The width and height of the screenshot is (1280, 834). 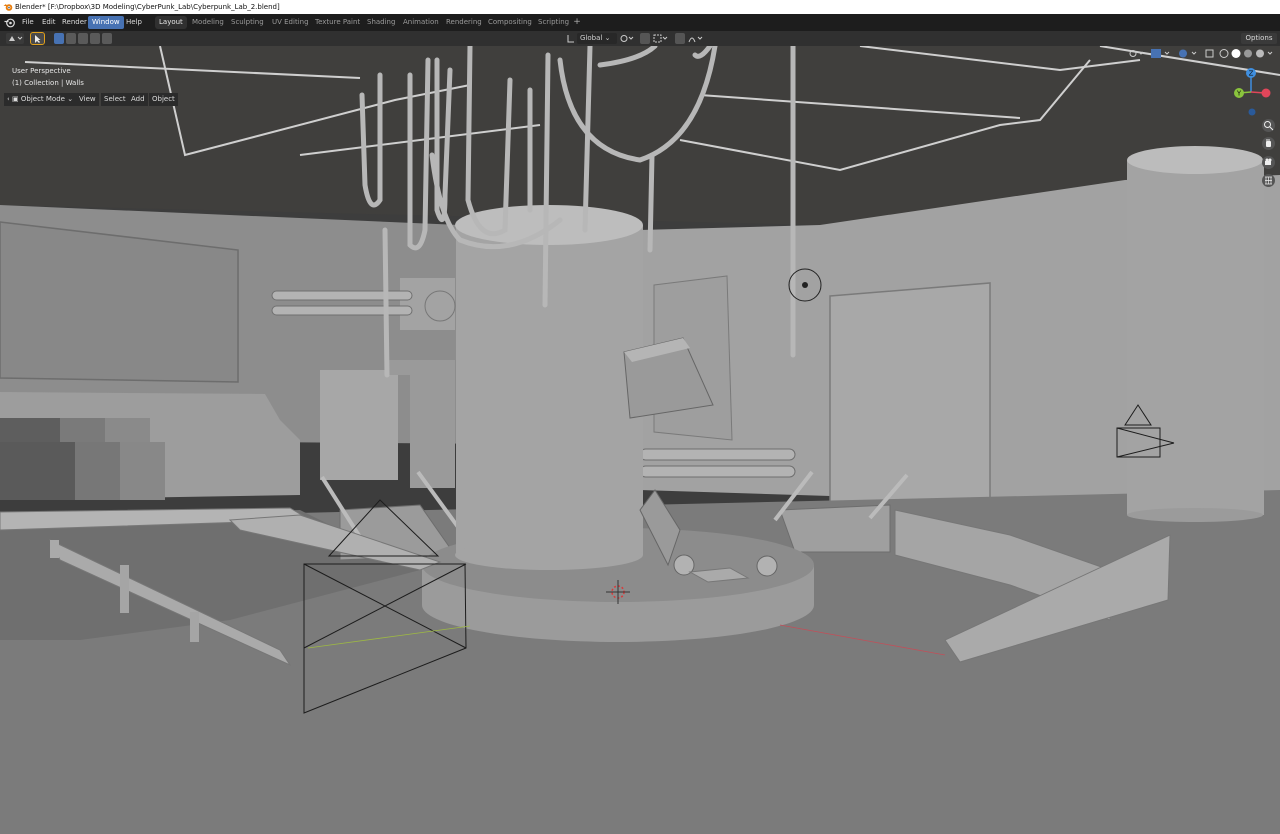 What do you see at coordinates (627, 38) in the screenshot?
I see `pivot-point-icon` at bounding box center [627, 38].